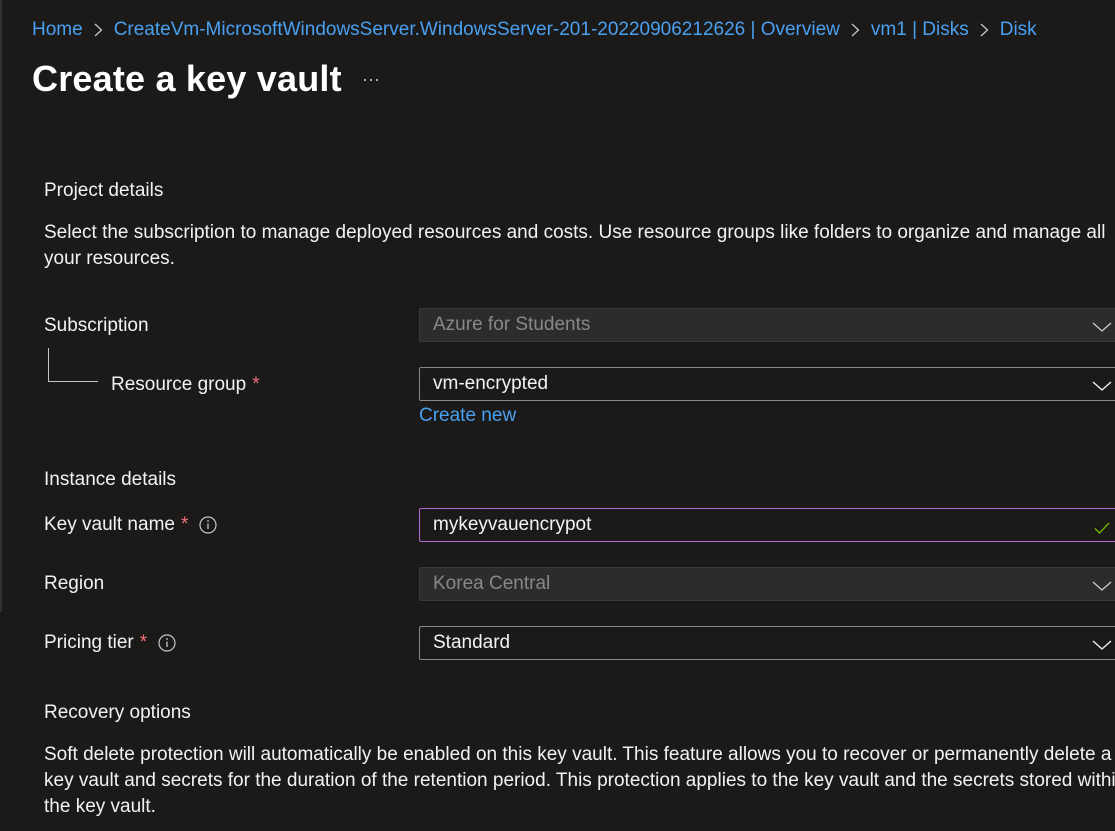 The image size is (1115, 831). What do you see at coordinates (512, 524) in the screenshot?
I see `key-vault-name-value: mykeyvauencrypot` at bounding box center [512, 524].